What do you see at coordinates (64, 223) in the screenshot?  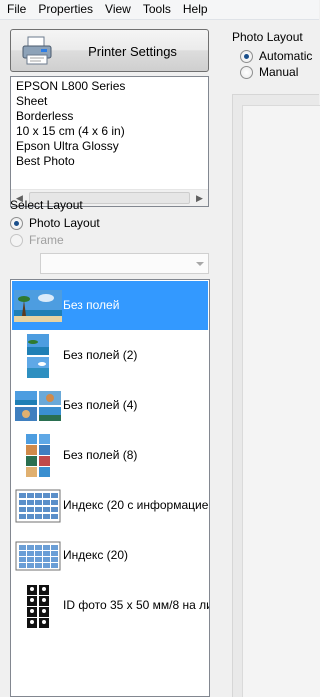 I see `photo-layout-radio-label: Photo Layout` at bounding box center [64, 223].